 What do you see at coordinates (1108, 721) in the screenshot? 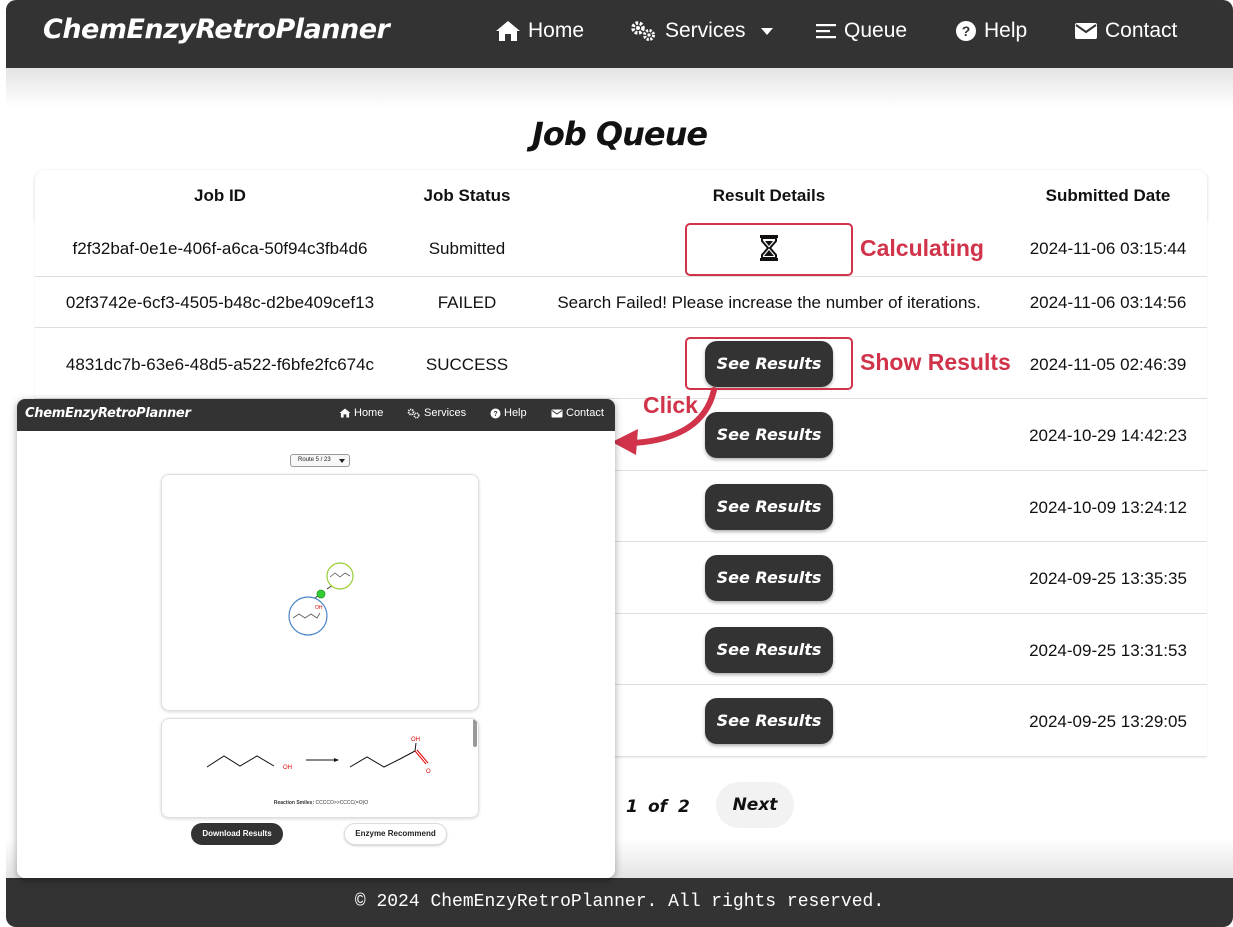
I see `date-cell: 2024-09-25 13:29:05` at bounding box center [1108, 721].